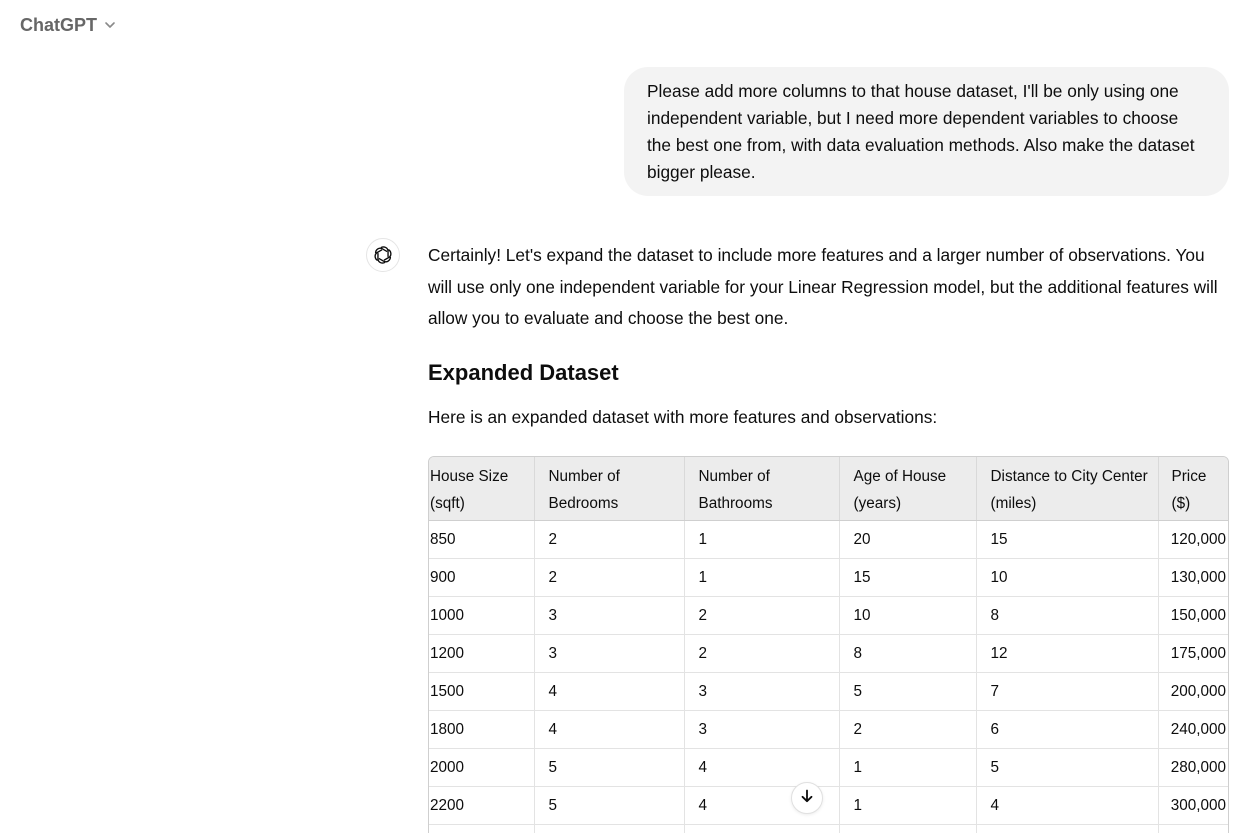 The height and width of the screenshot is (838, 1251). I want to click on table-row: 1500 4 3 5 7 200,000, so click(828, 691).